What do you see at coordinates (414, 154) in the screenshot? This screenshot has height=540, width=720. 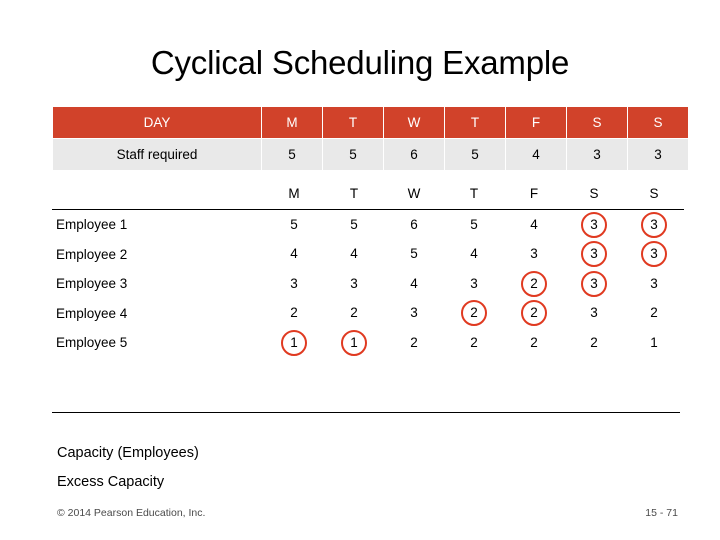 I see `staff-required-wed: 6` at bounding box center [414, 154].